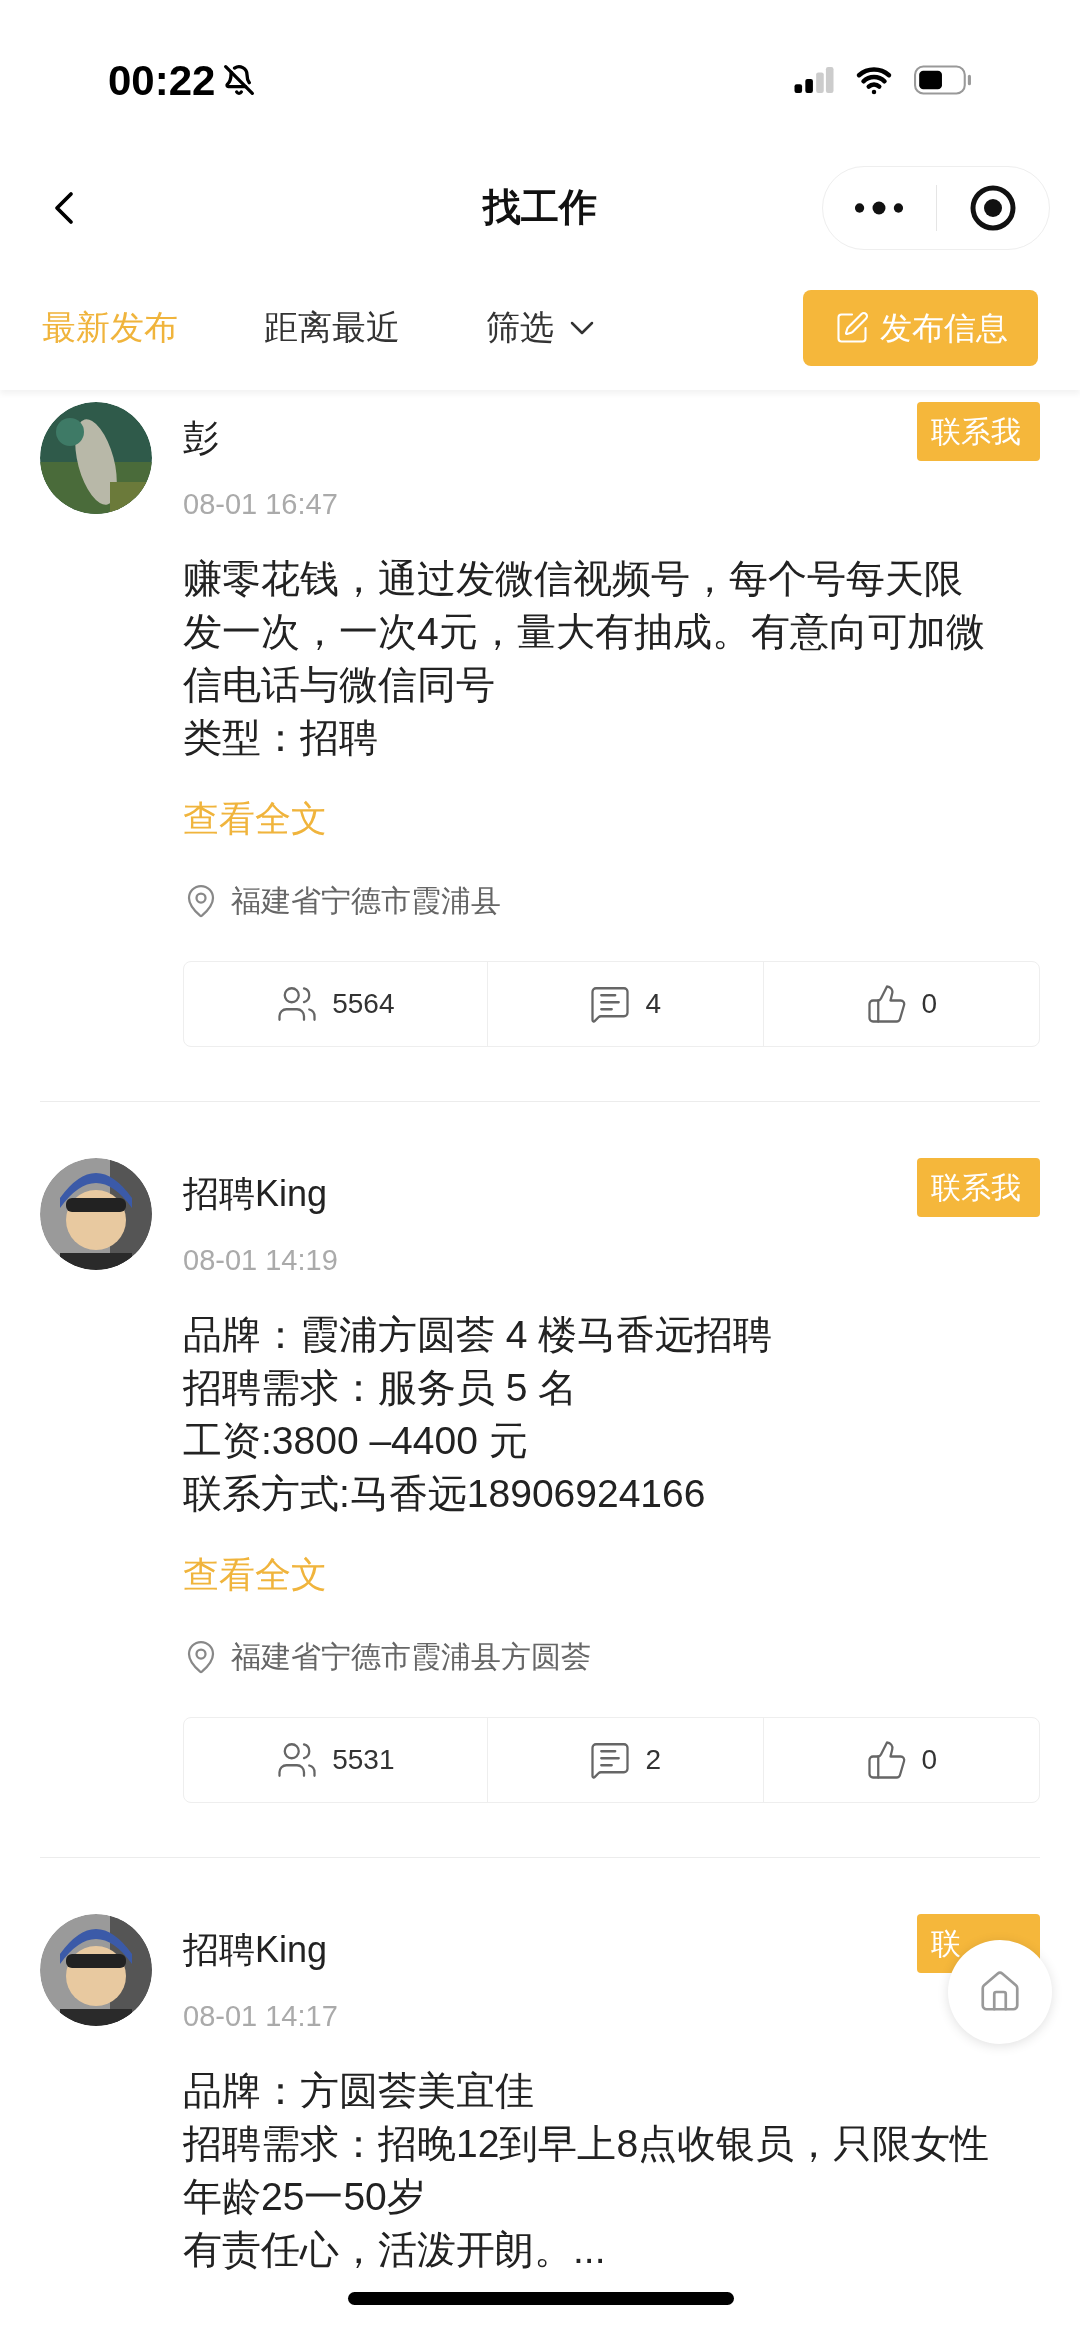  What do you see at coordinates (584, 632) in the screenshot?
I see `post-text: 赚零花钱，通过发微信视频号，每个号每天限发一次，一次4元，量大有抽成。有意向可加微信电话与微信同号` at bounding box center [584, 632].